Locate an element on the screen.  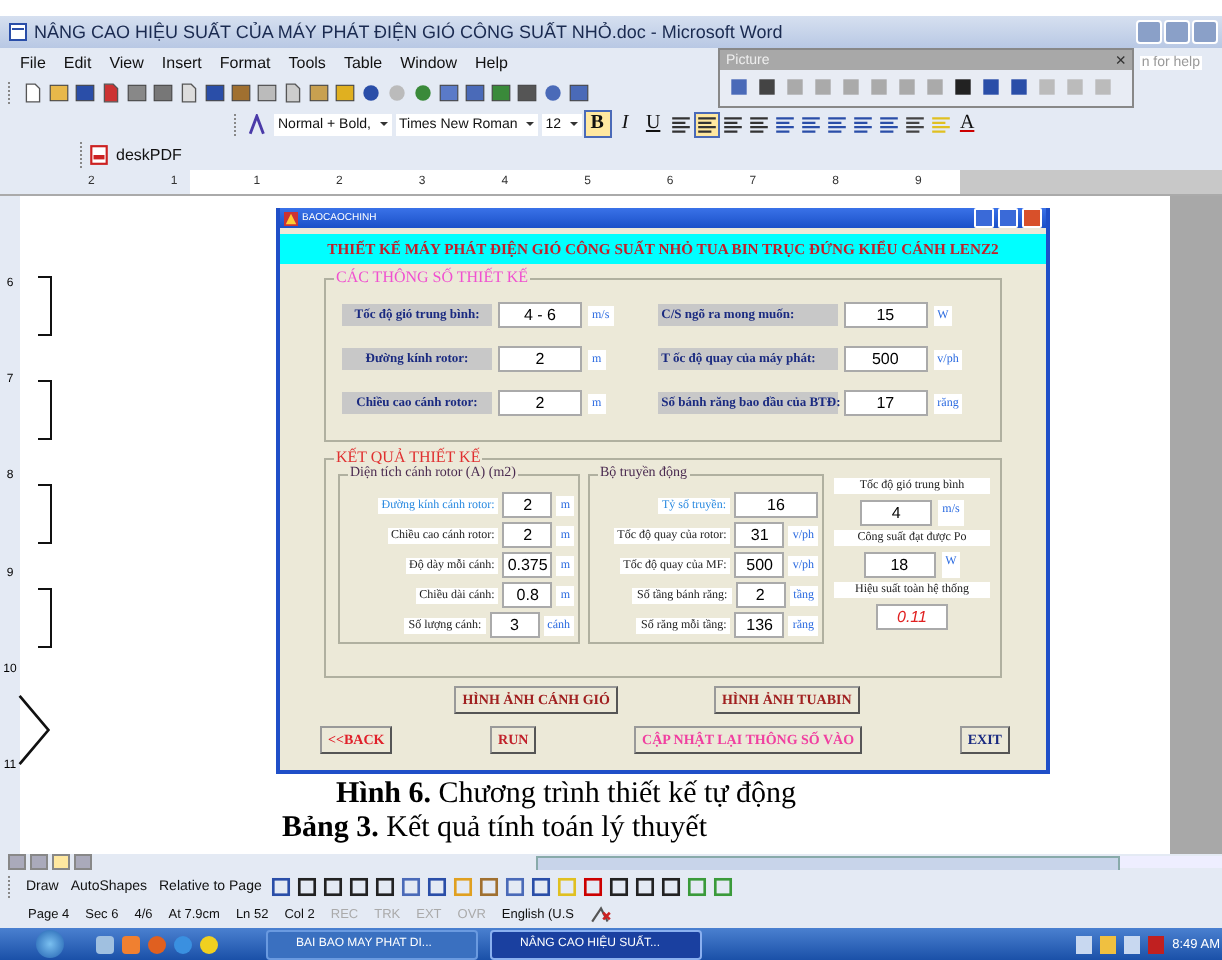
italic-button: I is located at coordinates (625, 124).